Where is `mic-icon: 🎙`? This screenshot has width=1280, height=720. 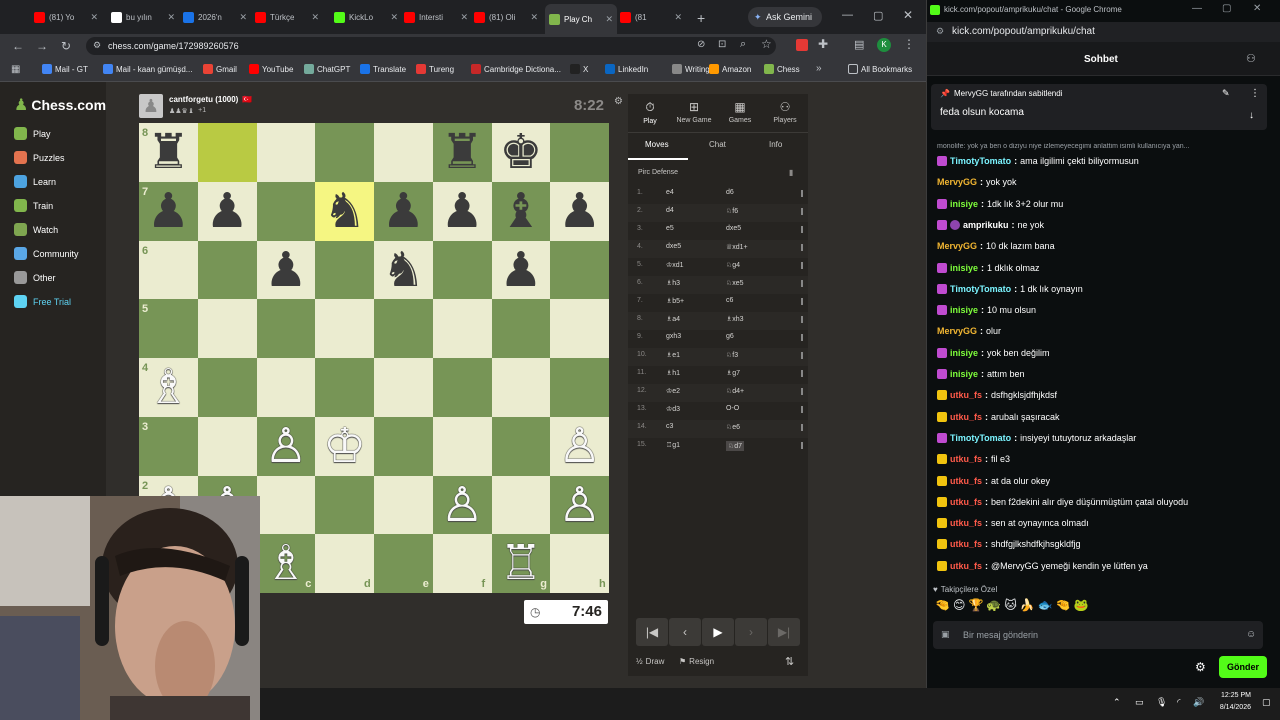
mic-icon: 🎙 is located at coordinates (1161, 702).